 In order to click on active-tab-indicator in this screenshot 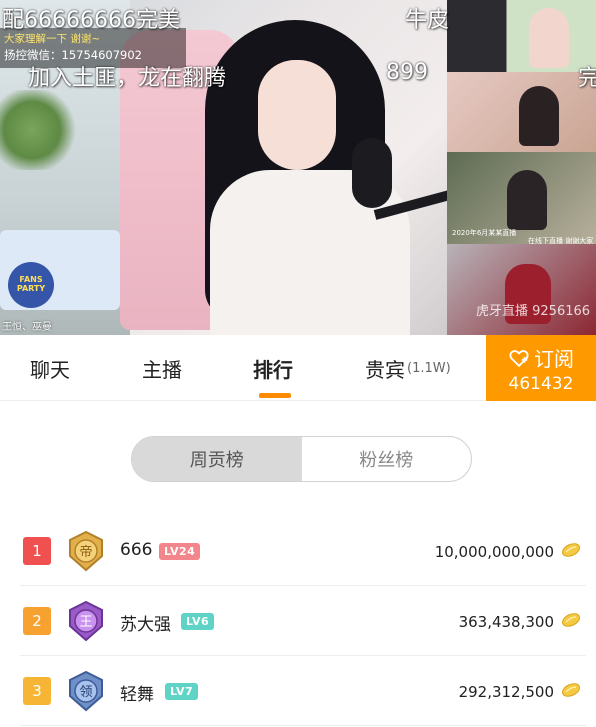, I will do `click(275, 395)`.